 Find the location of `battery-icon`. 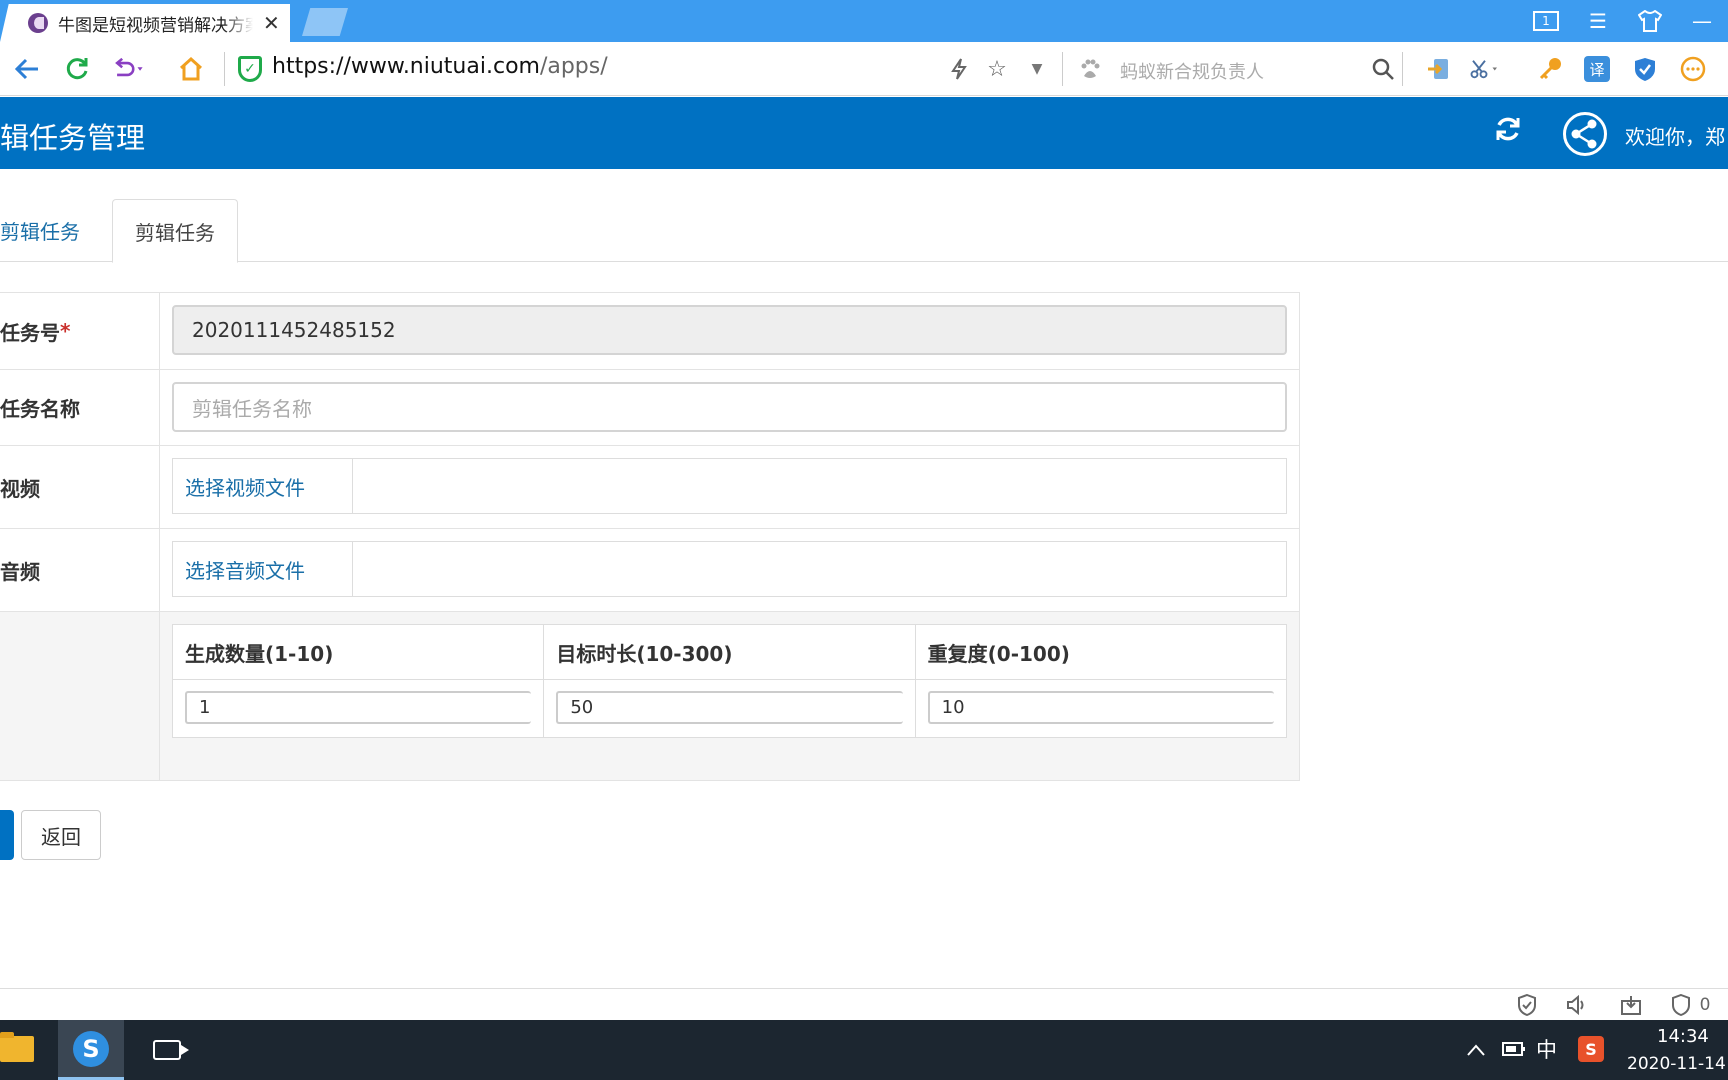

battery-icon is located at coordinates (1514, 1050).